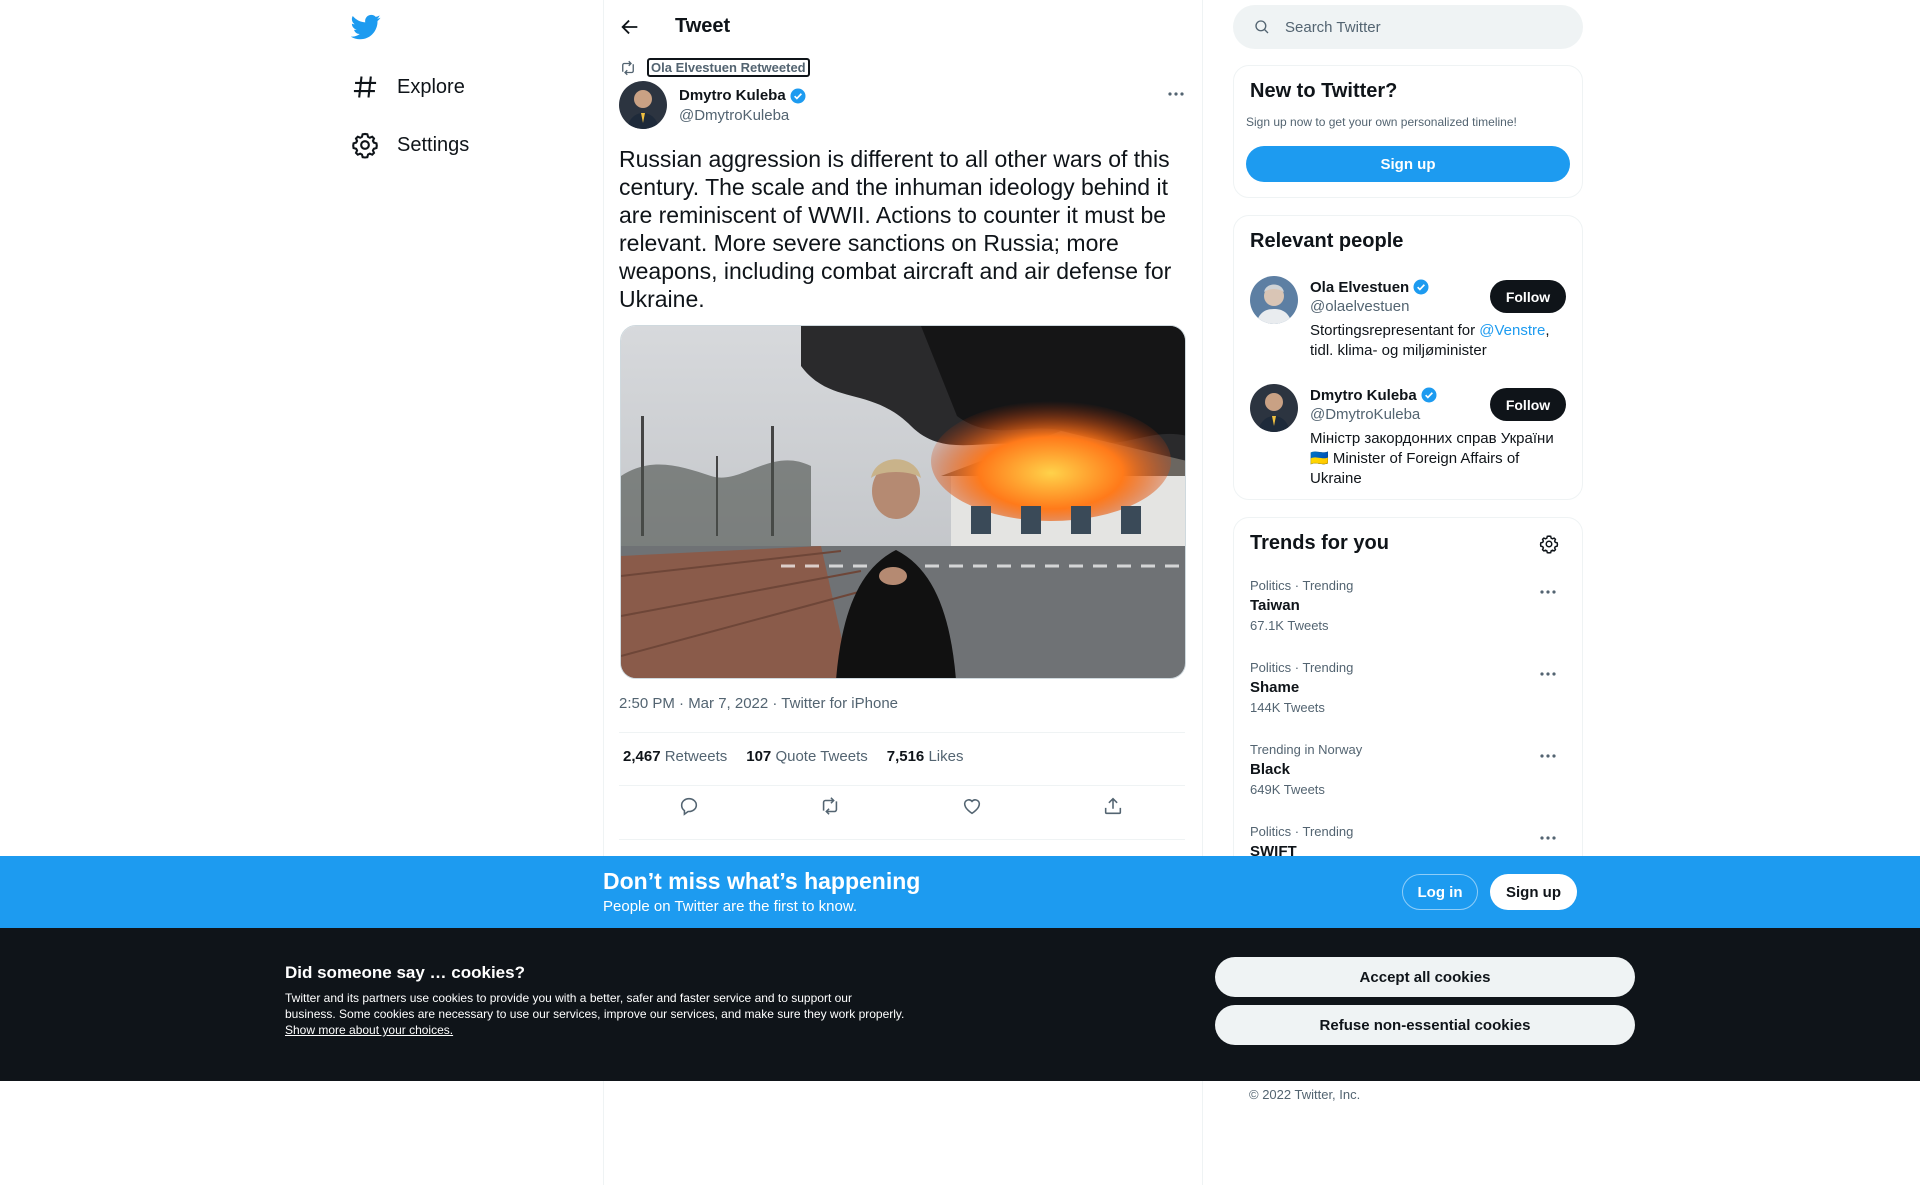 Image resolution: width=1920 pixels, height=1185 pixels. I want to click on quote-tweets-stat: 107 Quote Tweets, so click(806, 756).